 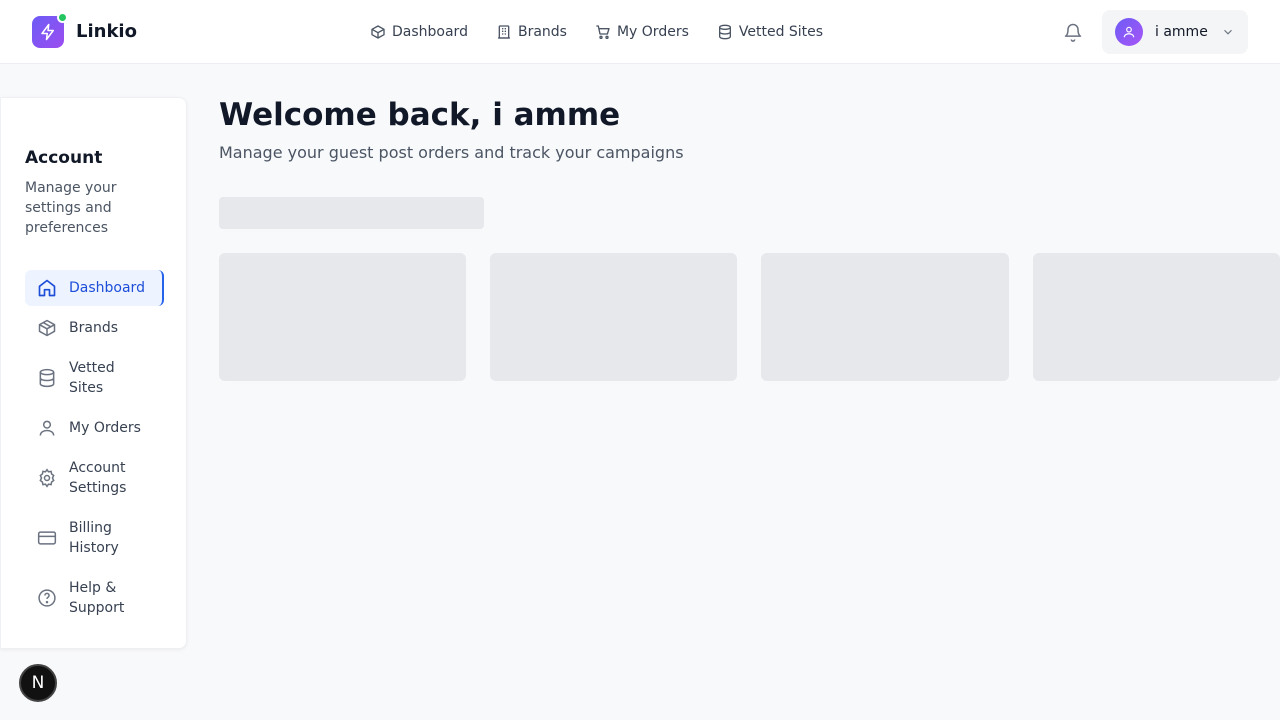 What do you see at coordinates (1181, 32) in the screenshot?
I see `user-name: i amme` at bounding box center [1181, 32].